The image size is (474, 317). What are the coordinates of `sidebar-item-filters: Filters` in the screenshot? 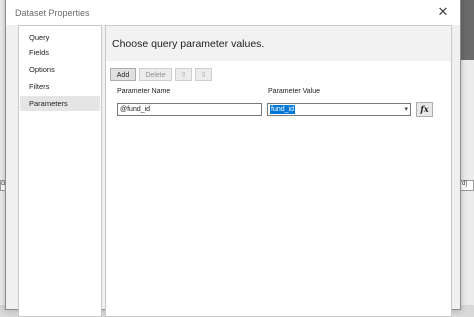 It's located at (60, 86).